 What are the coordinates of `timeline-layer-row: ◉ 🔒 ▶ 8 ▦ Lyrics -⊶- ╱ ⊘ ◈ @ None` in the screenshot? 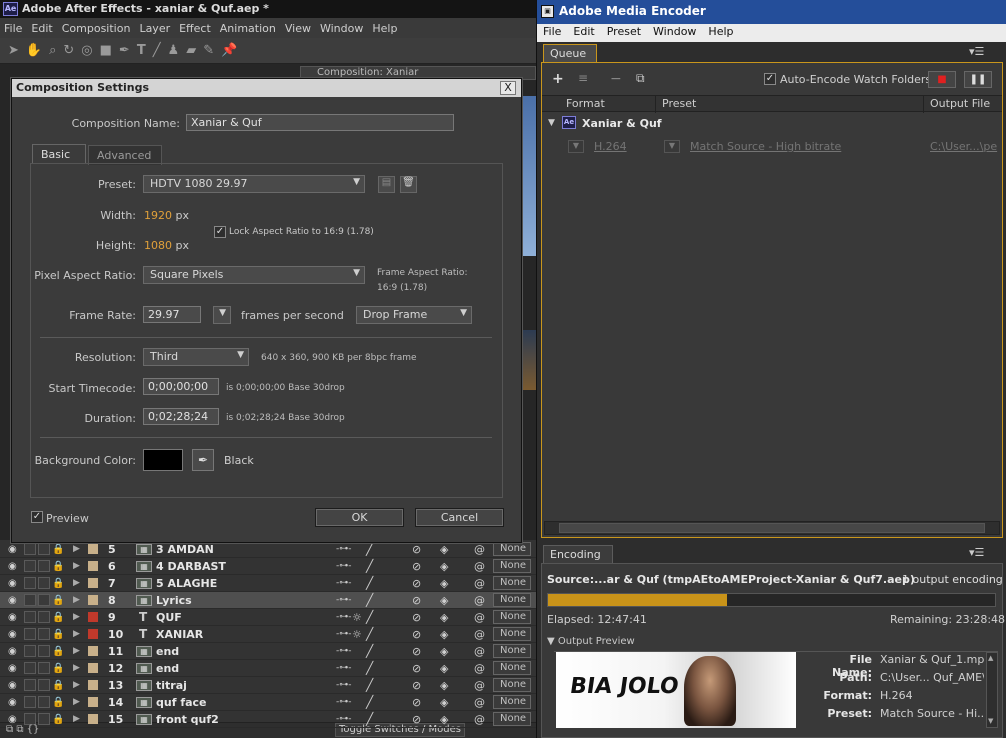 It's located at (268, 600).